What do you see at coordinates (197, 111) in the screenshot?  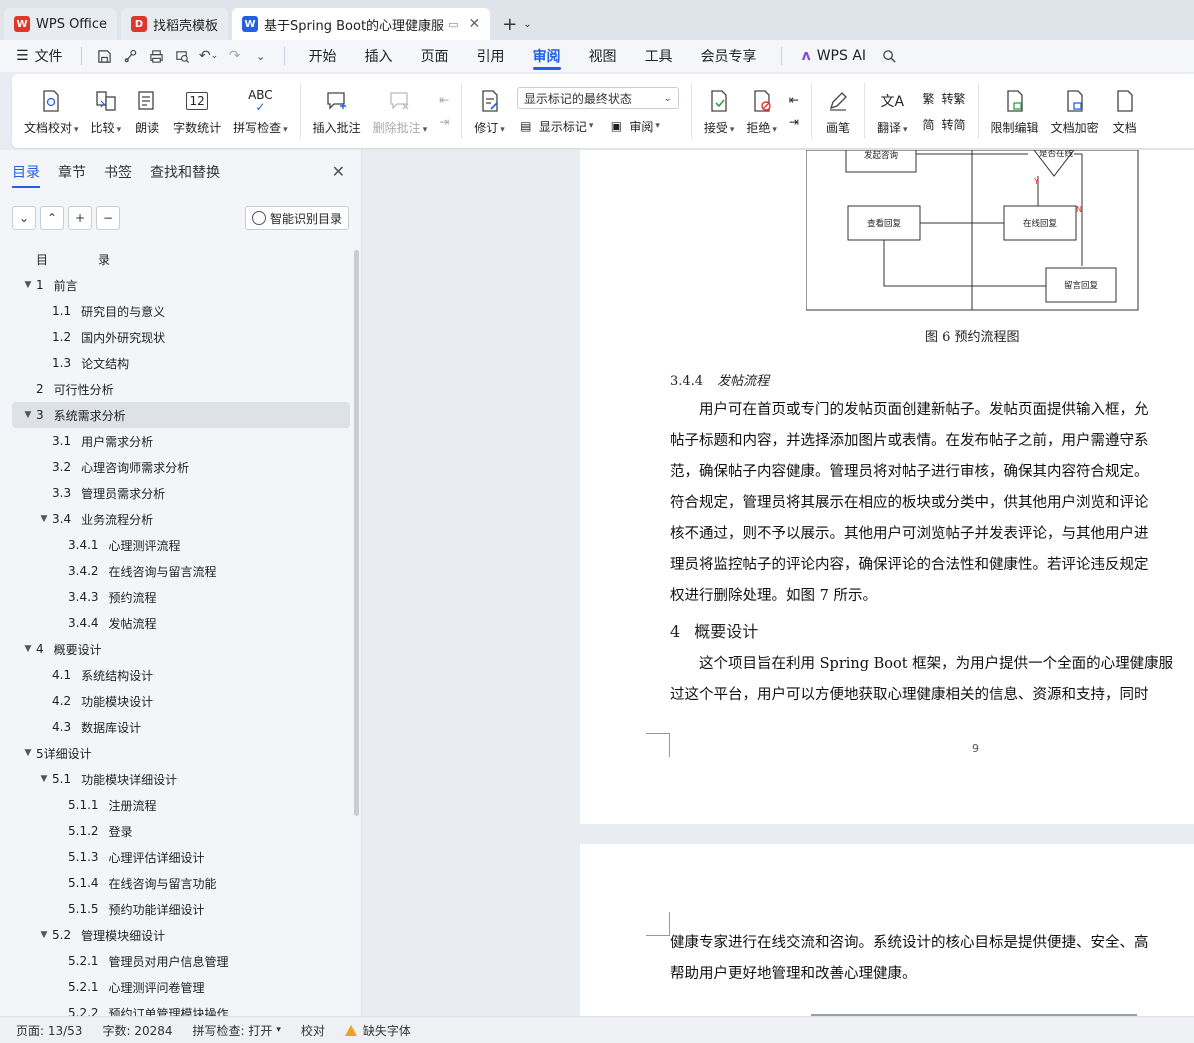 I see `word-count-button: 12 字数统计` at bounding box center [197, 111].